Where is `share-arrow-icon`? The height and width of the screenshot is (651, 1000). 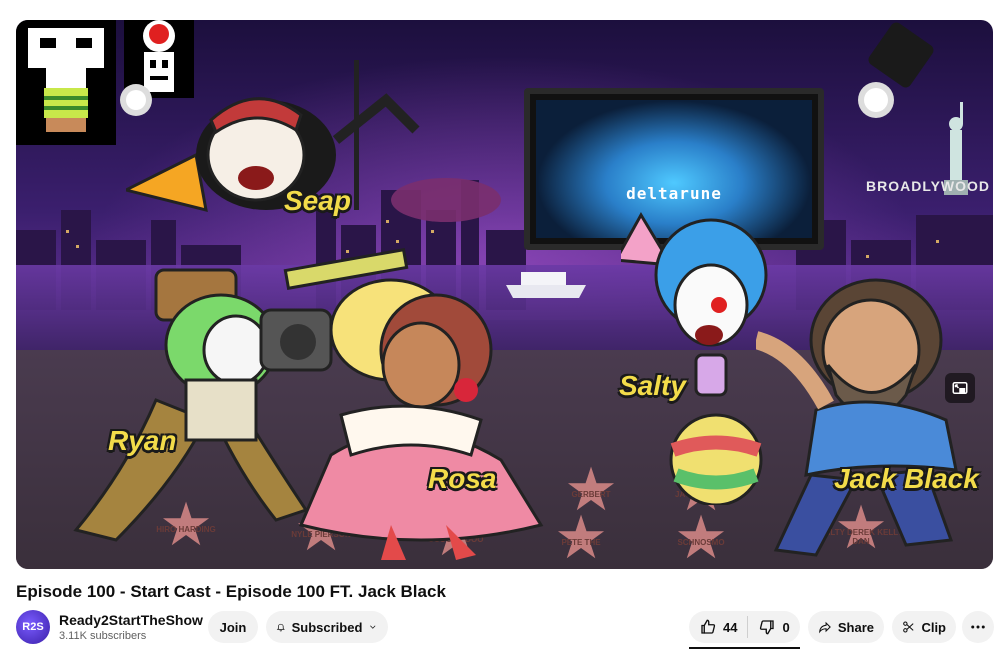 share-arrow-icon is located at coordinates (825, 627).